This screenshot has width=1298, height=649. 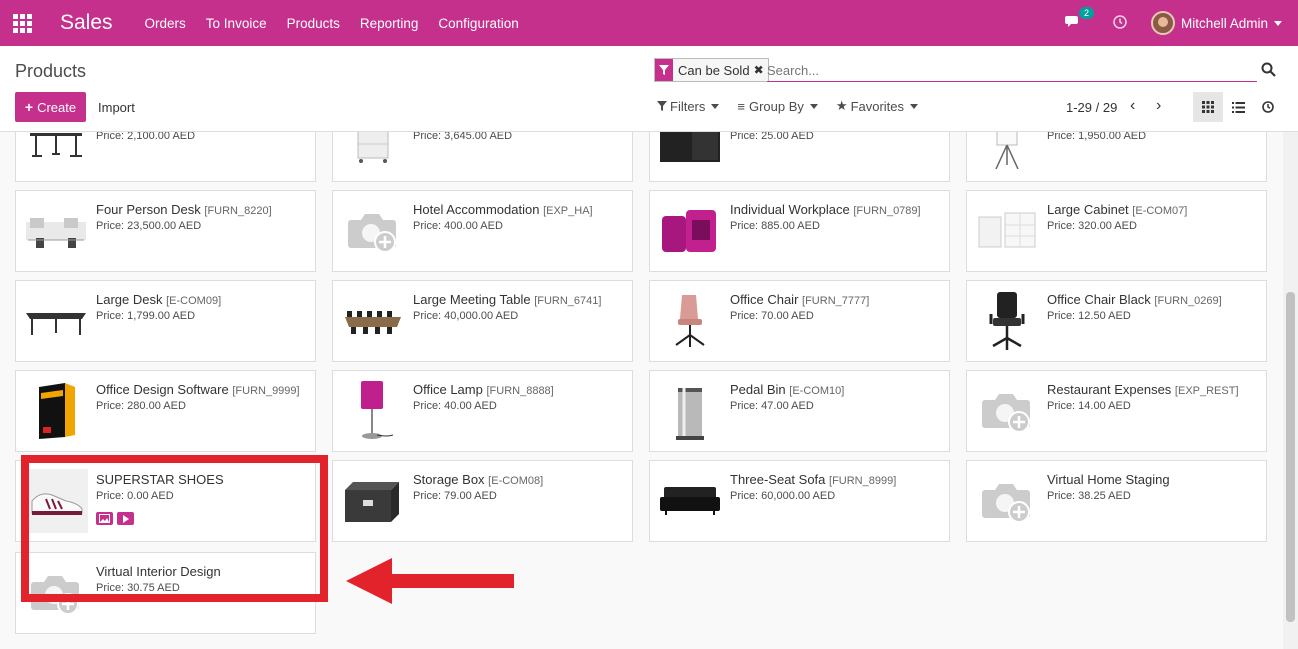 I want to click on user-menu-caret-icon, so click(x=1278, y=23).